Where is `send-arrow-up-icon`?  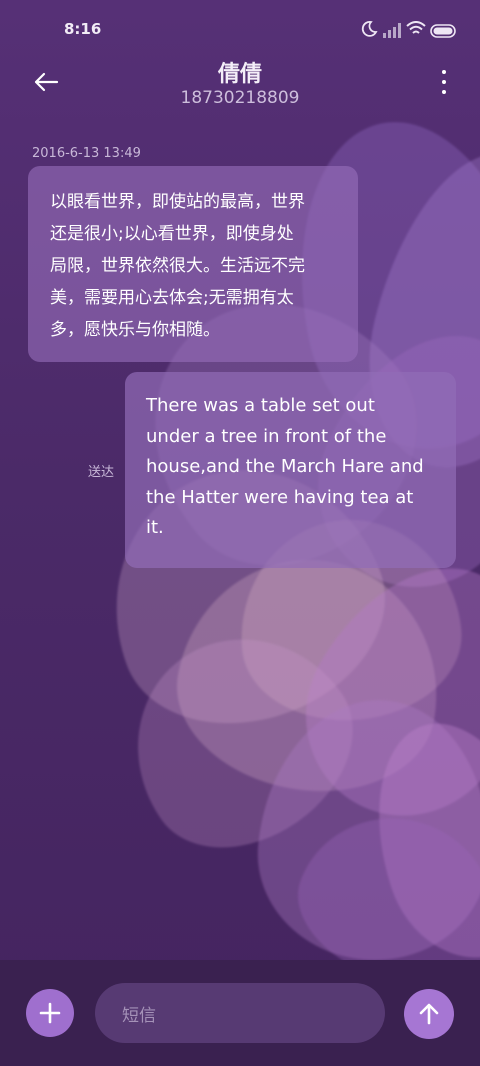
send-arrow-up-icon is located at coordinates (429, 1014).